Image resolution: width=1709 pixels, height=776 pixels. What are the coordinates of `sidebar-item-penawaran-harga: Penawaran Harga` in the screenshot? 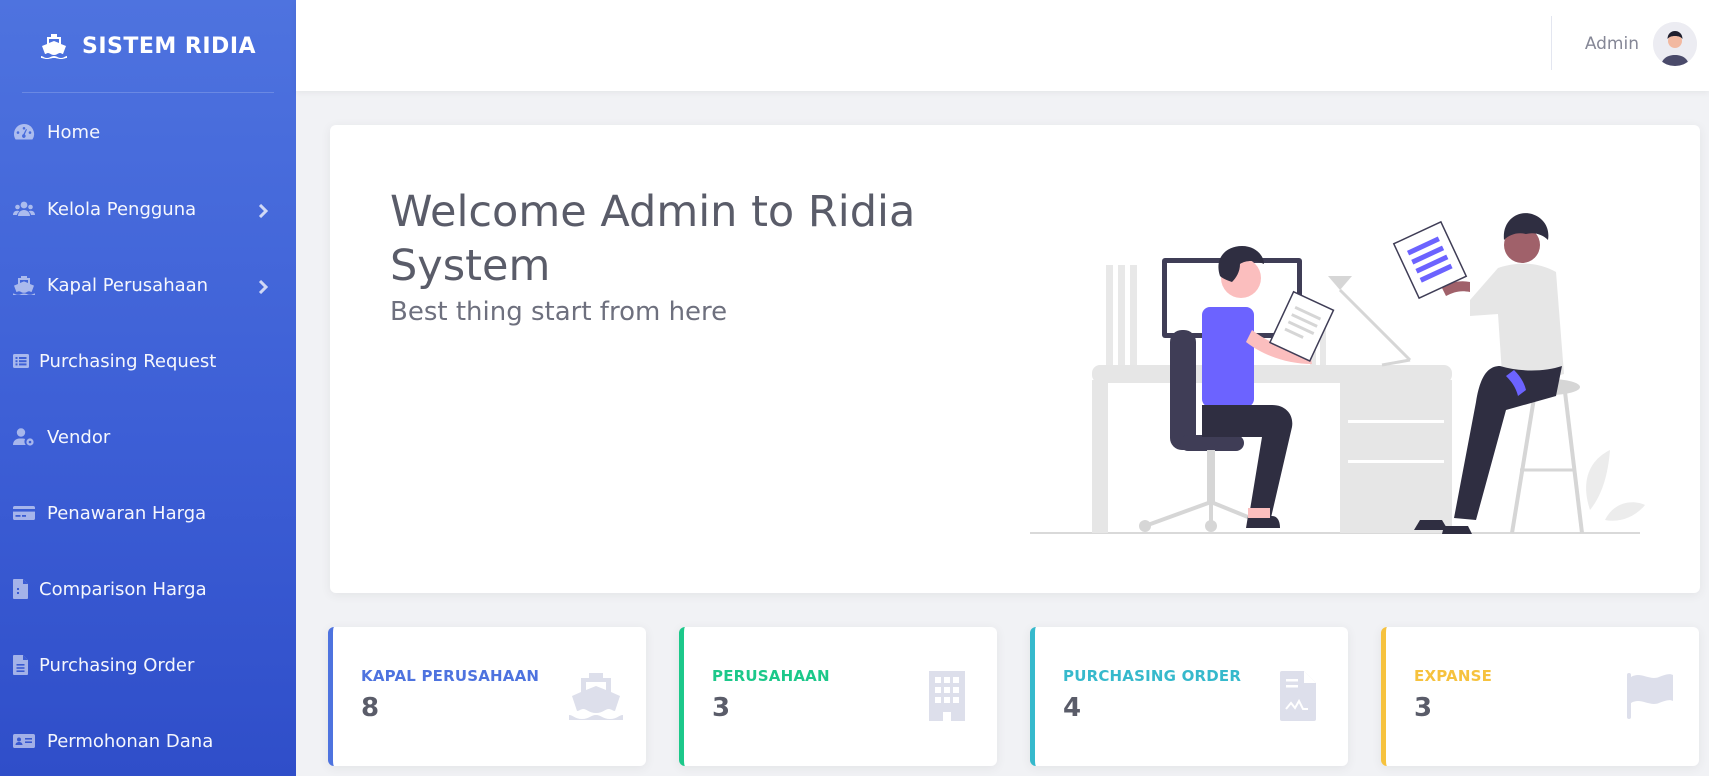 It's located at (148, 513).